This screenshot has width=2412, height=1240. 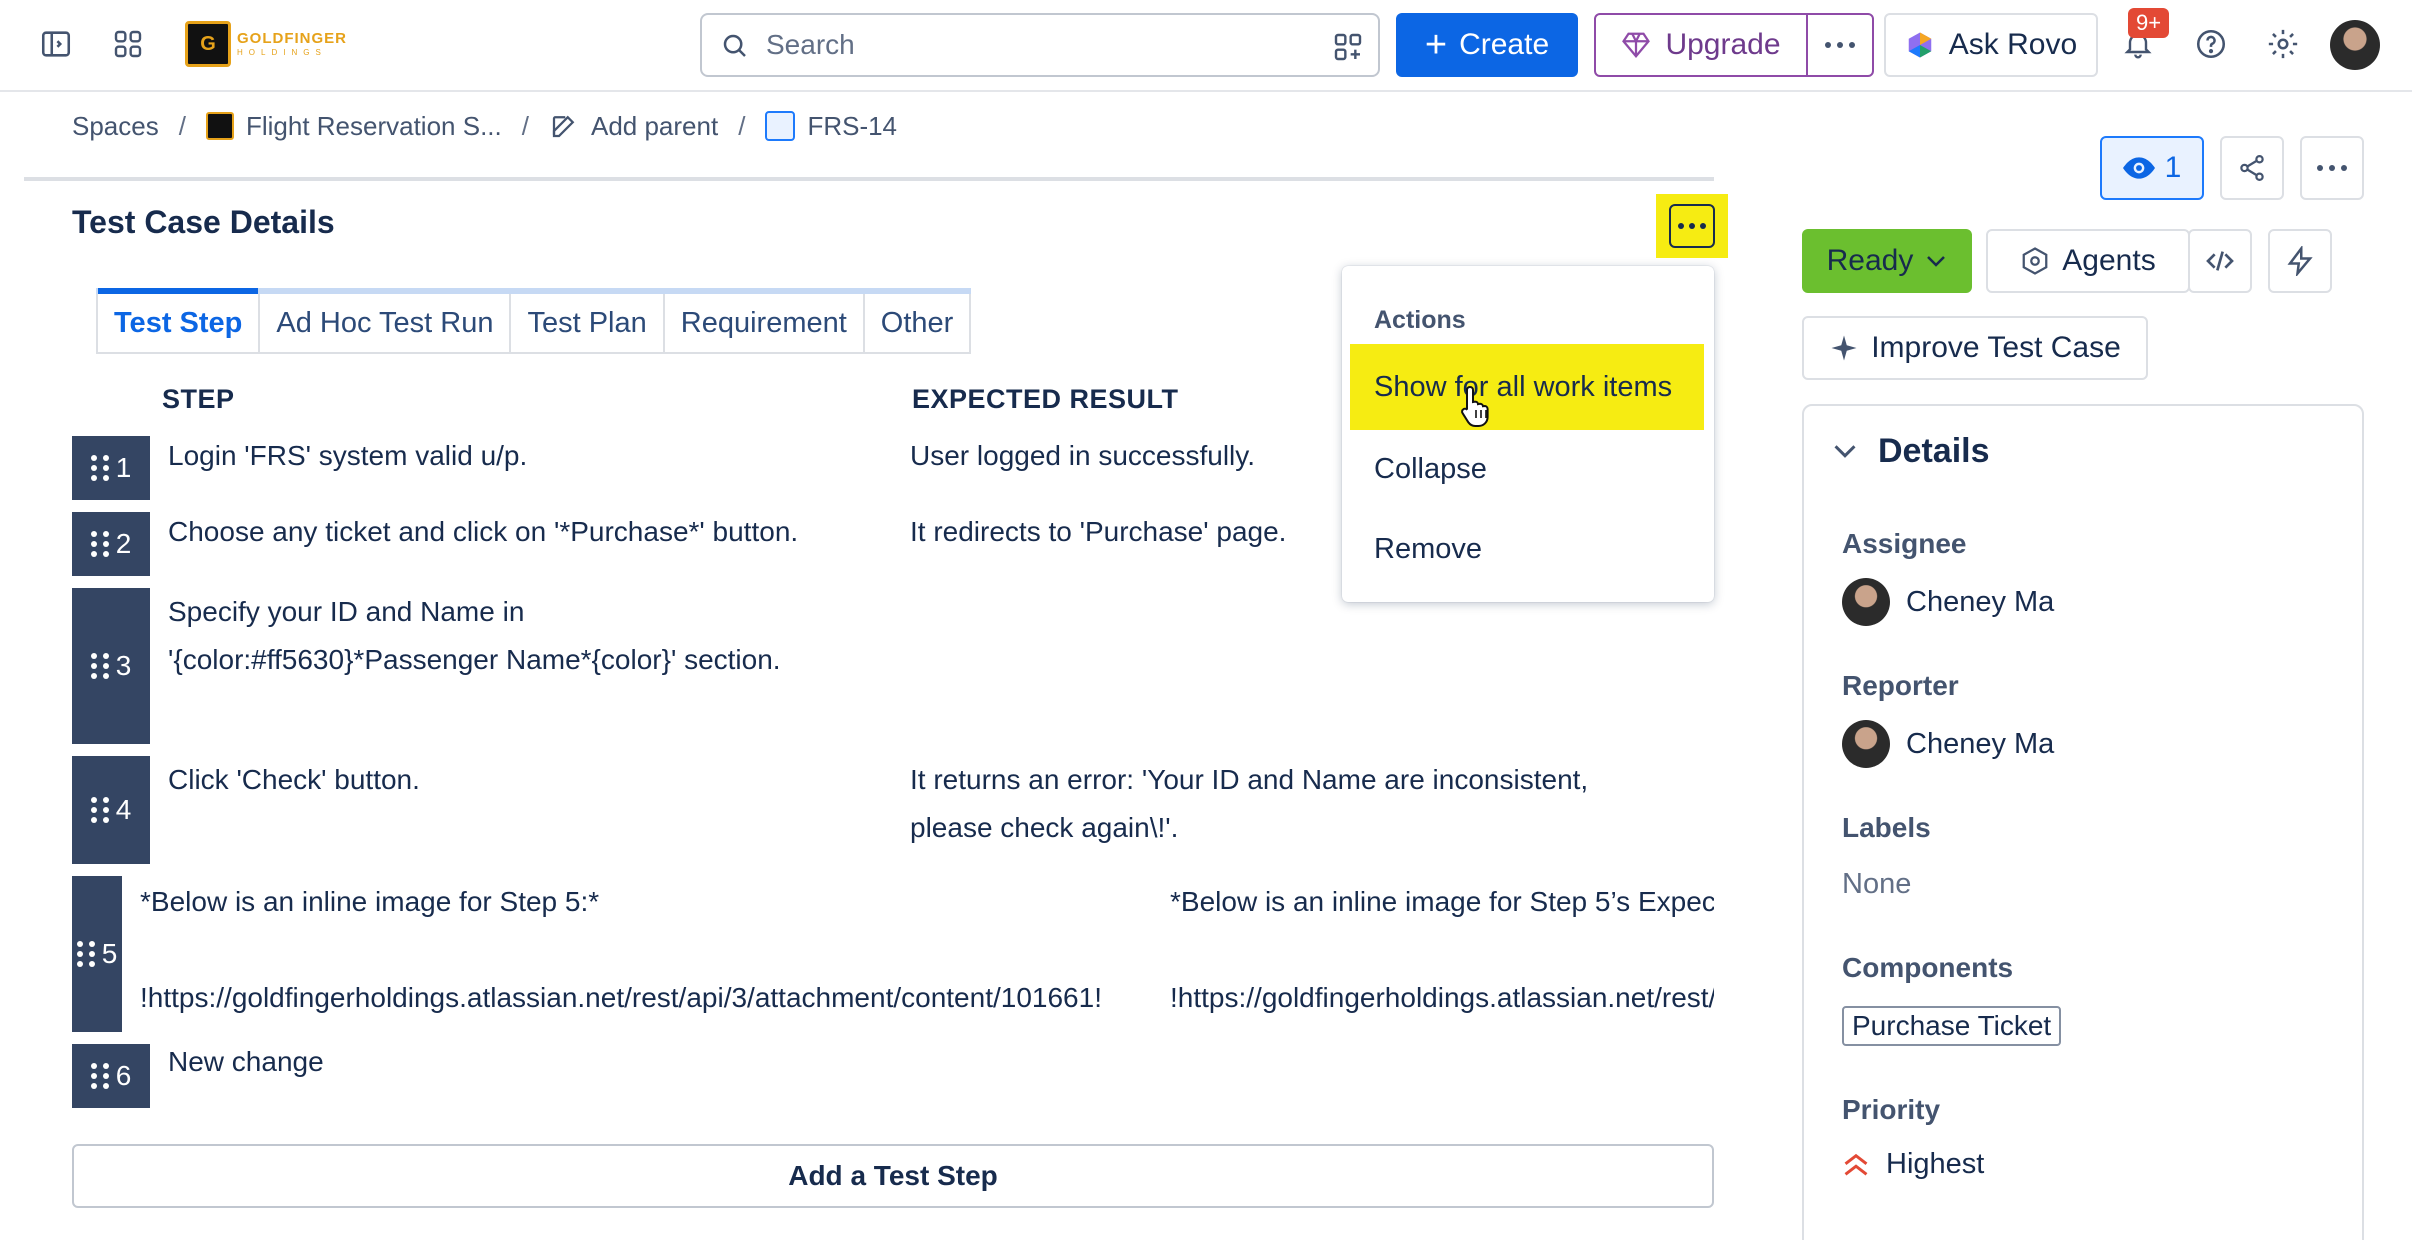 What do you see at coordinates (111, 544) in the screenshot?
I see `drag-handle: 2` at bounding box center [111, 544].